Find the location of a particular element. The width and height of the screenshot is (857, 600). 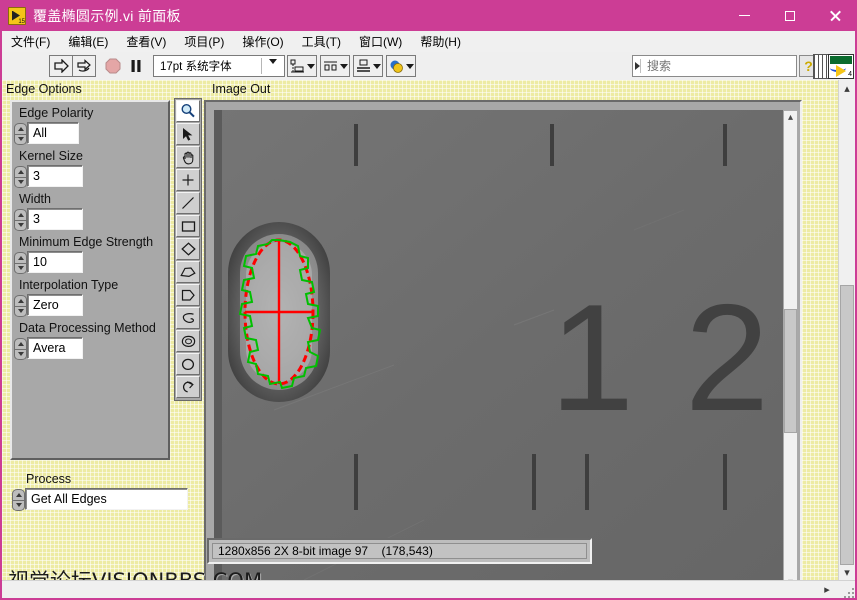

edge-polarity-control: All is located at coordinates (91, 133).